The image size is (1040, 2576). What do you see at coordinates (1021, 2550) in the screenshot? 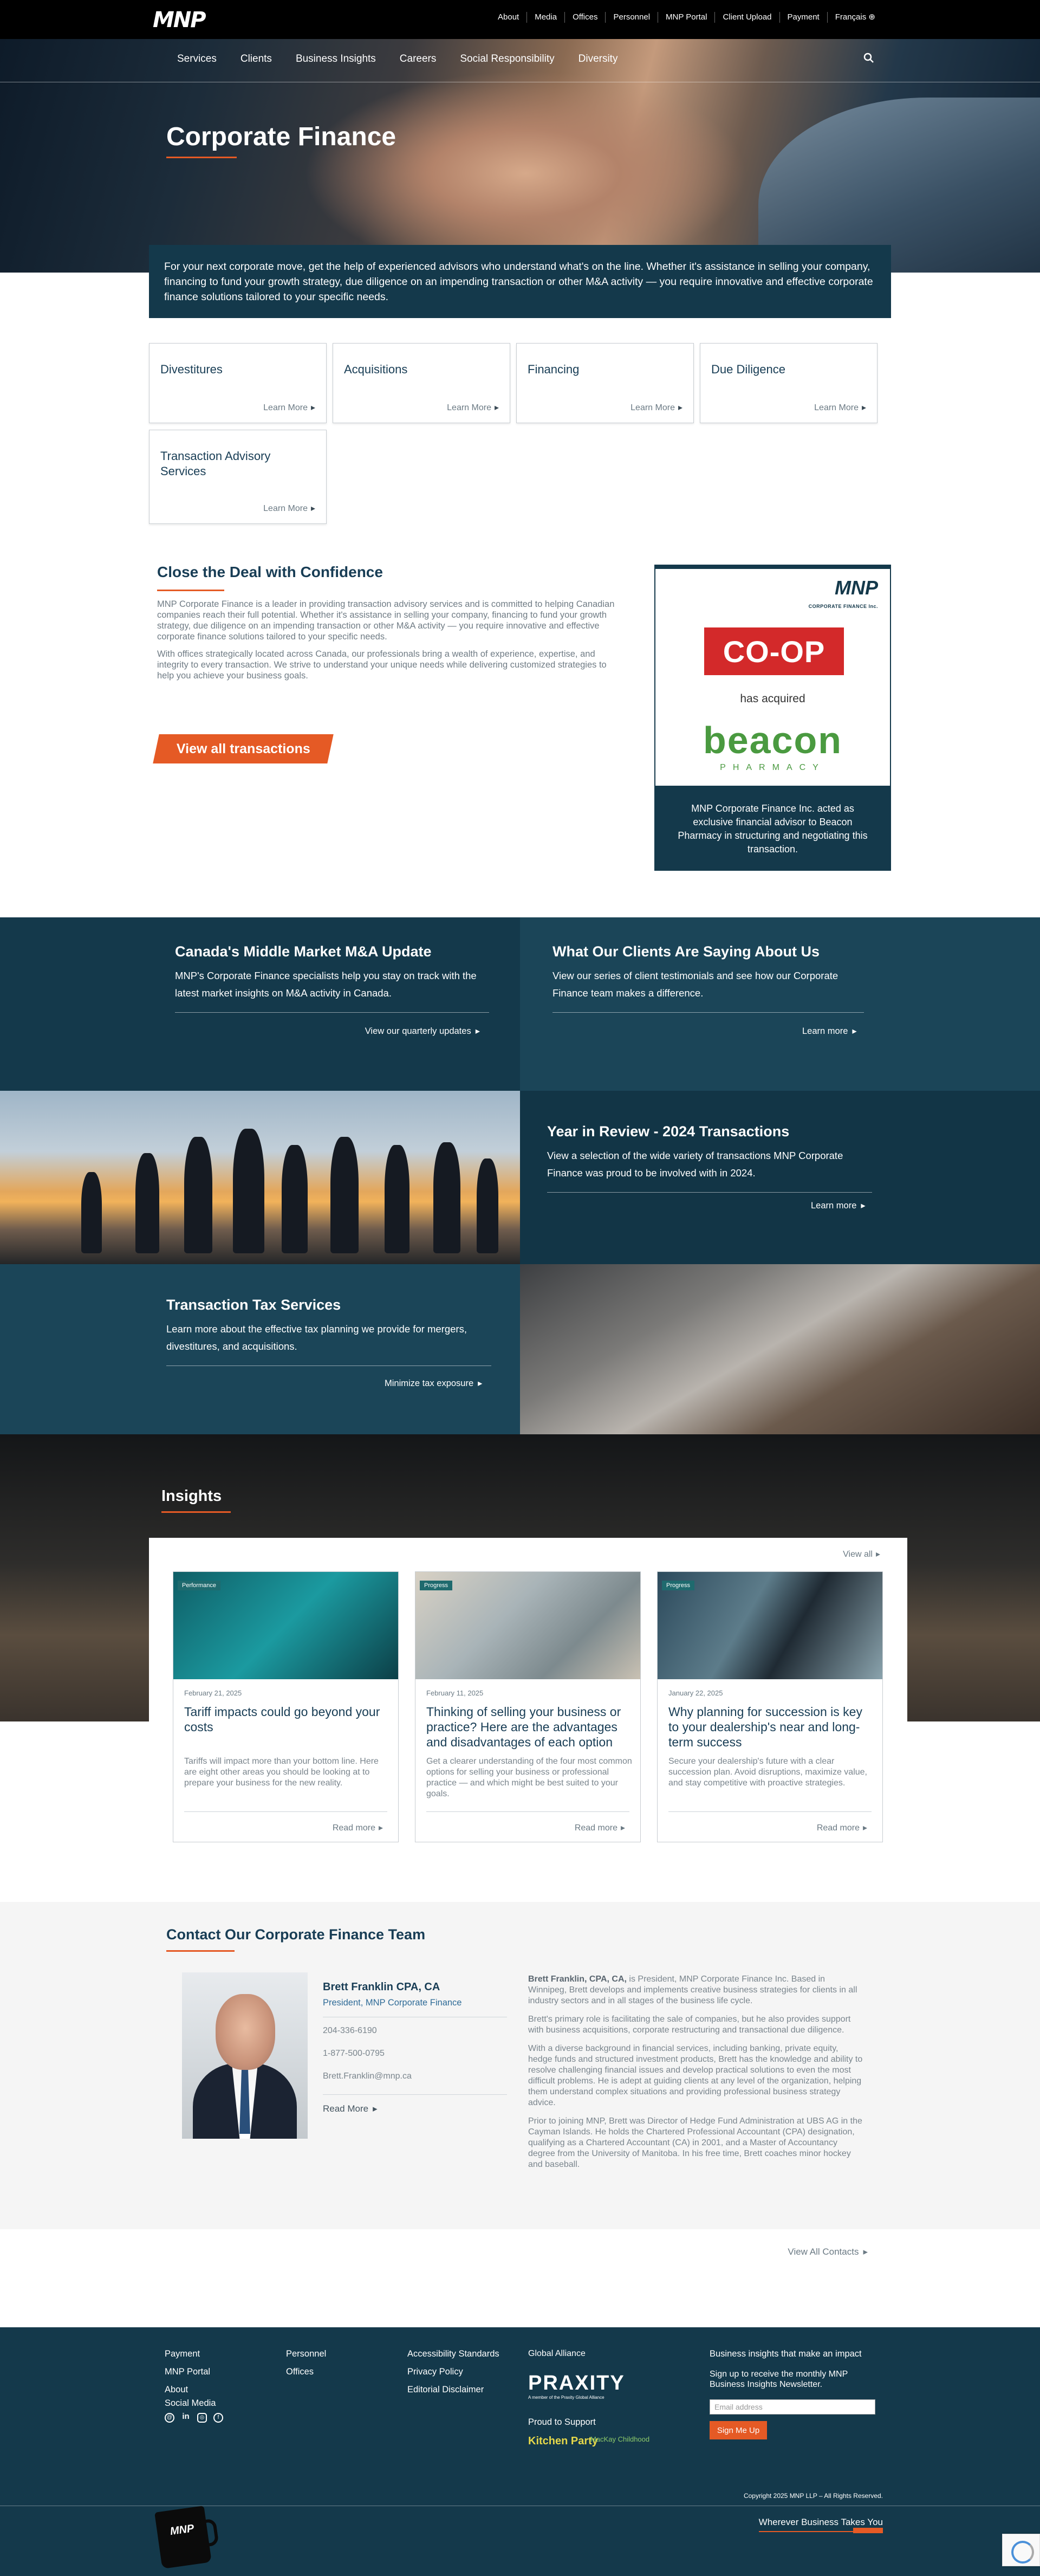
I see `recaptcha-badge-icon` at bounding box center [1021, 2550].